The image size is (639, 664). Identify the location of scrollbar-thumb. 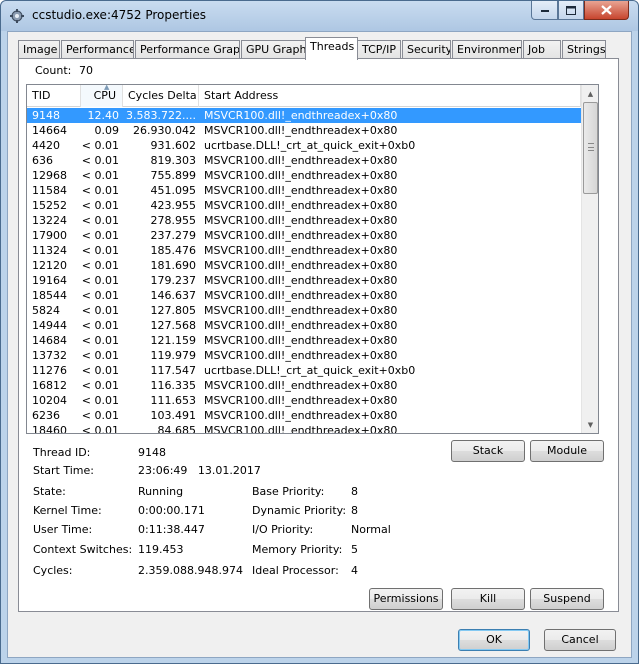
(590, 148).